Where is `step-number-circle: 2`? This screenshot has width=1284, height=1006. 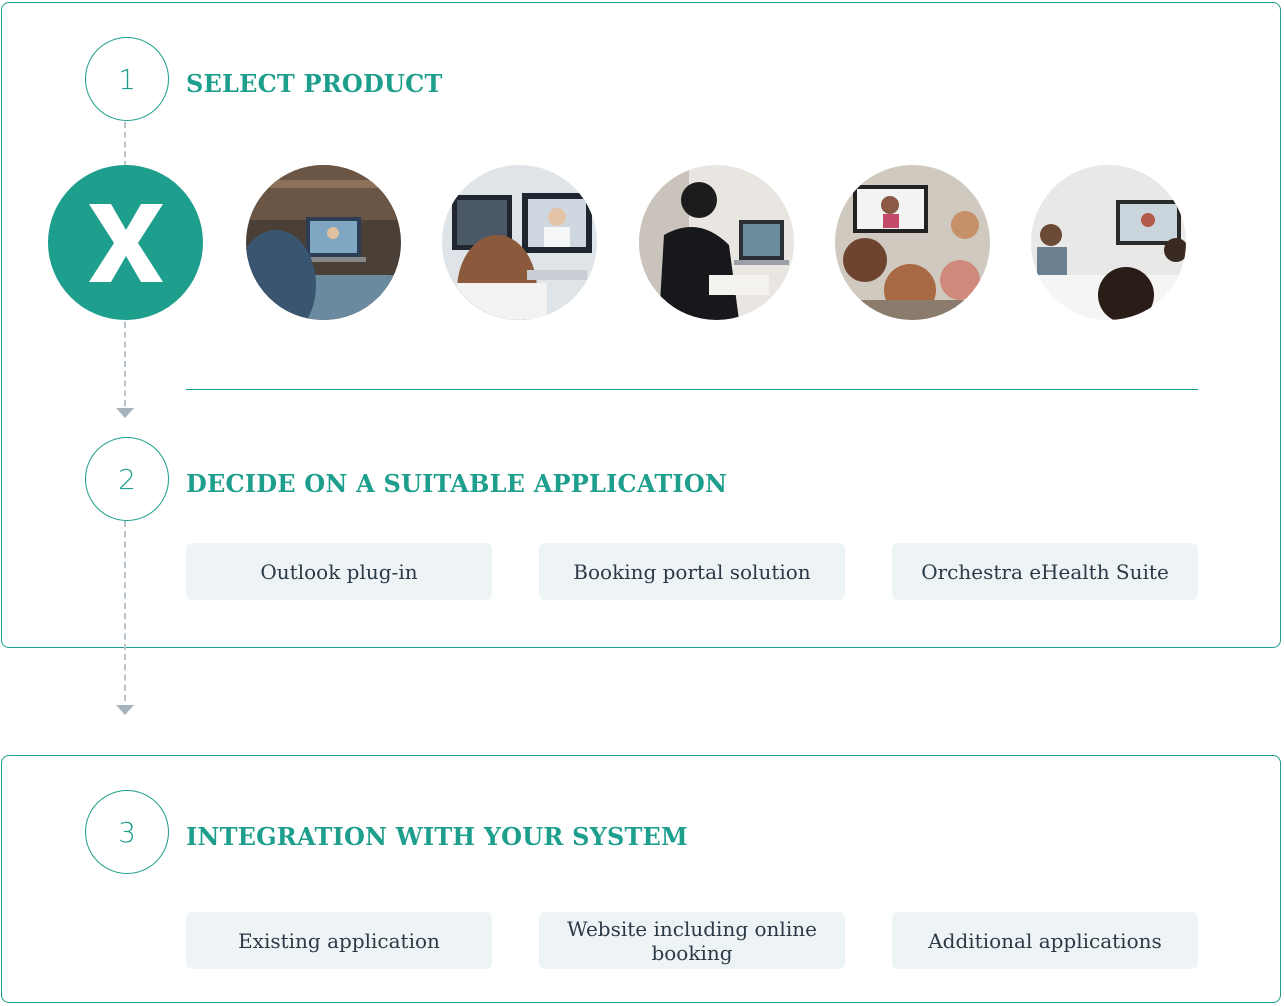 step-number-circle: 2 is located at coordinates (127, 479).